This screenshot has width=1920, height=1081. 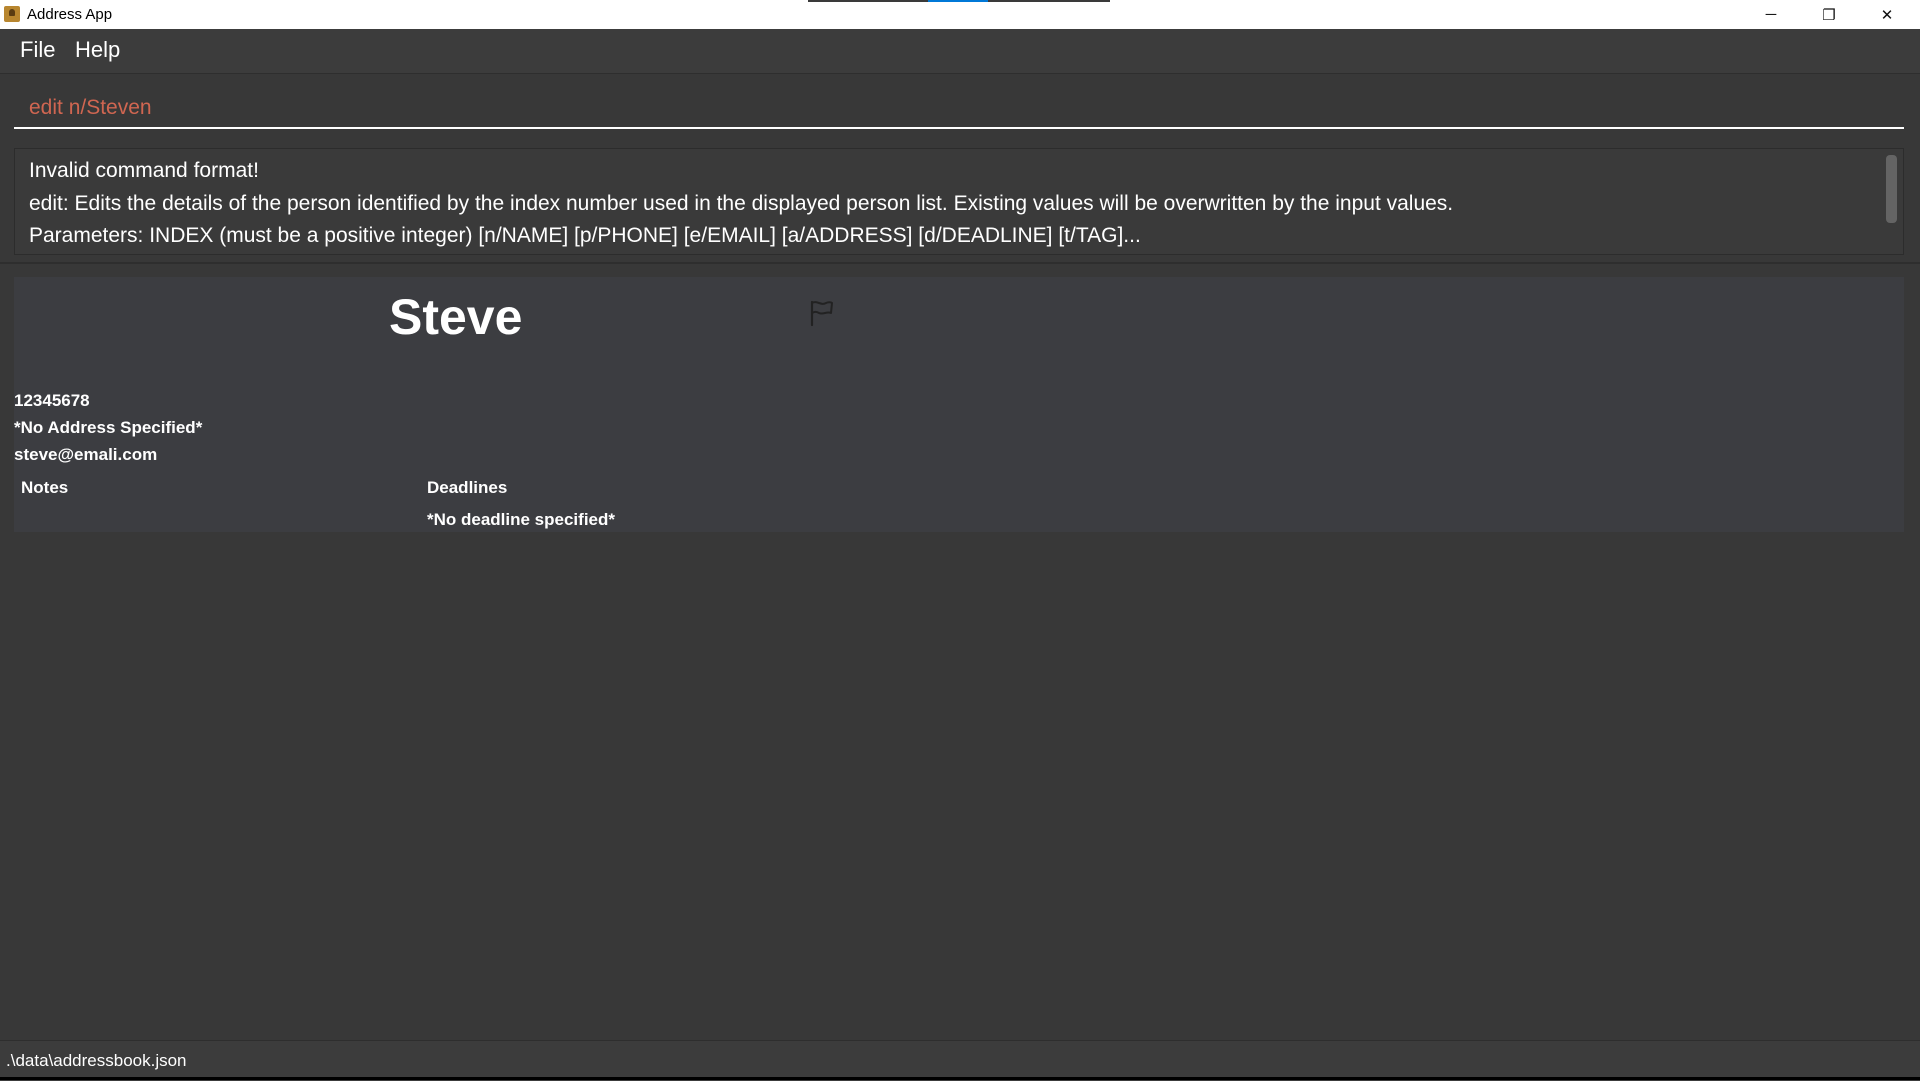 I want to click on section-divider, so click(x=960, y=263).